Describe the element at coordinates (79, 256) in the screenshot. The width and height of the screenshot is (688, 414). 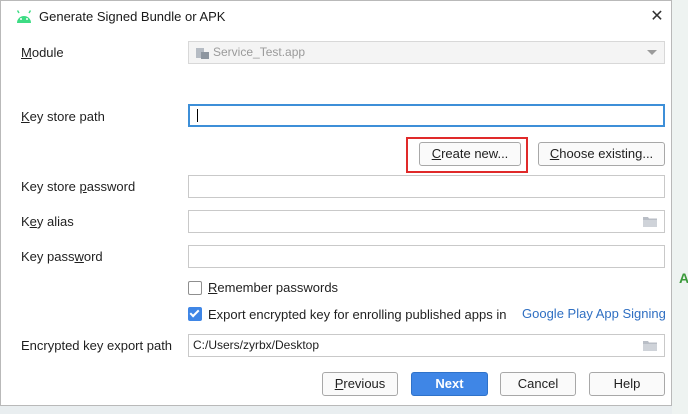
I see `mnemonic: w` at that location.